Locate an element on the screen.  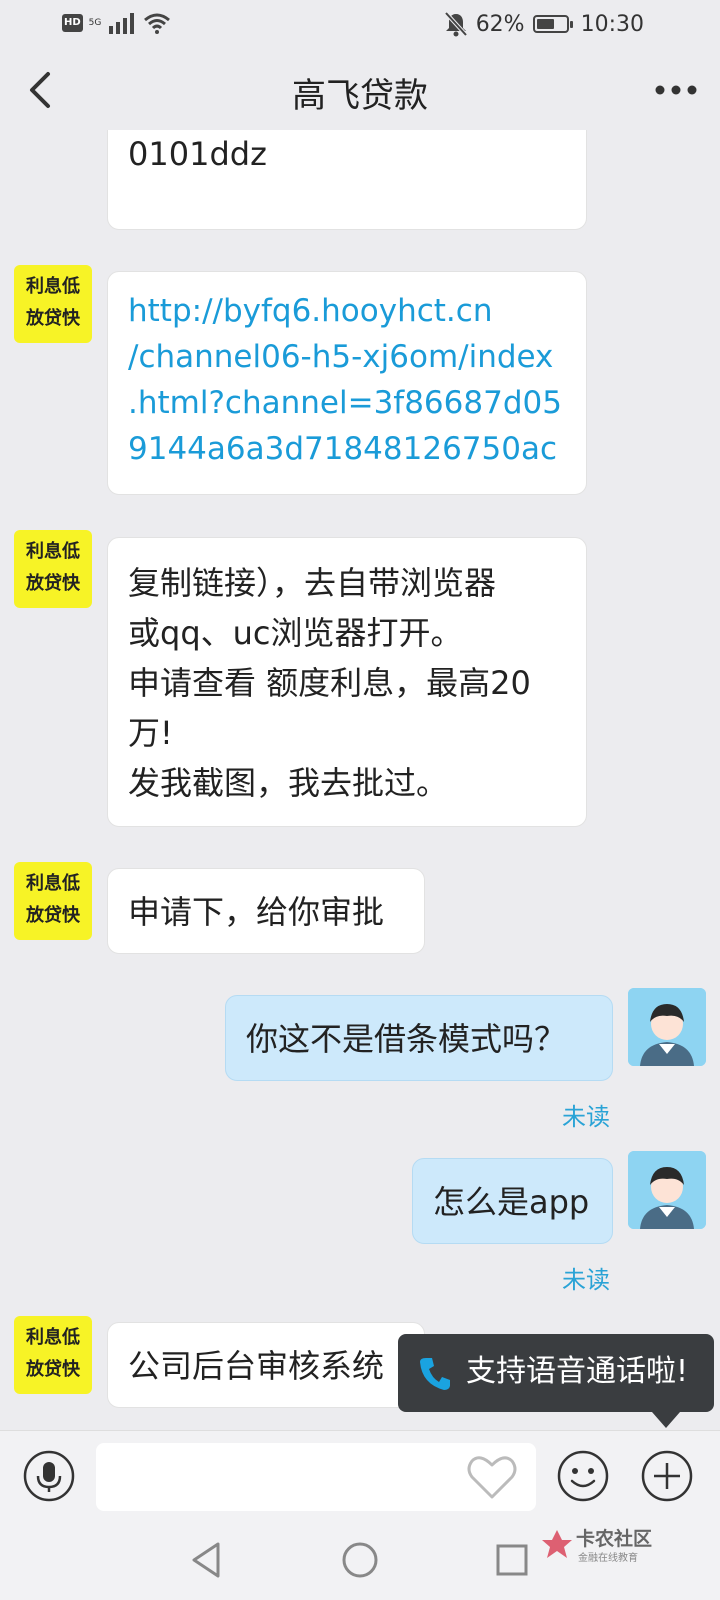
emoji-icon is located at coordinates (583, 1476).